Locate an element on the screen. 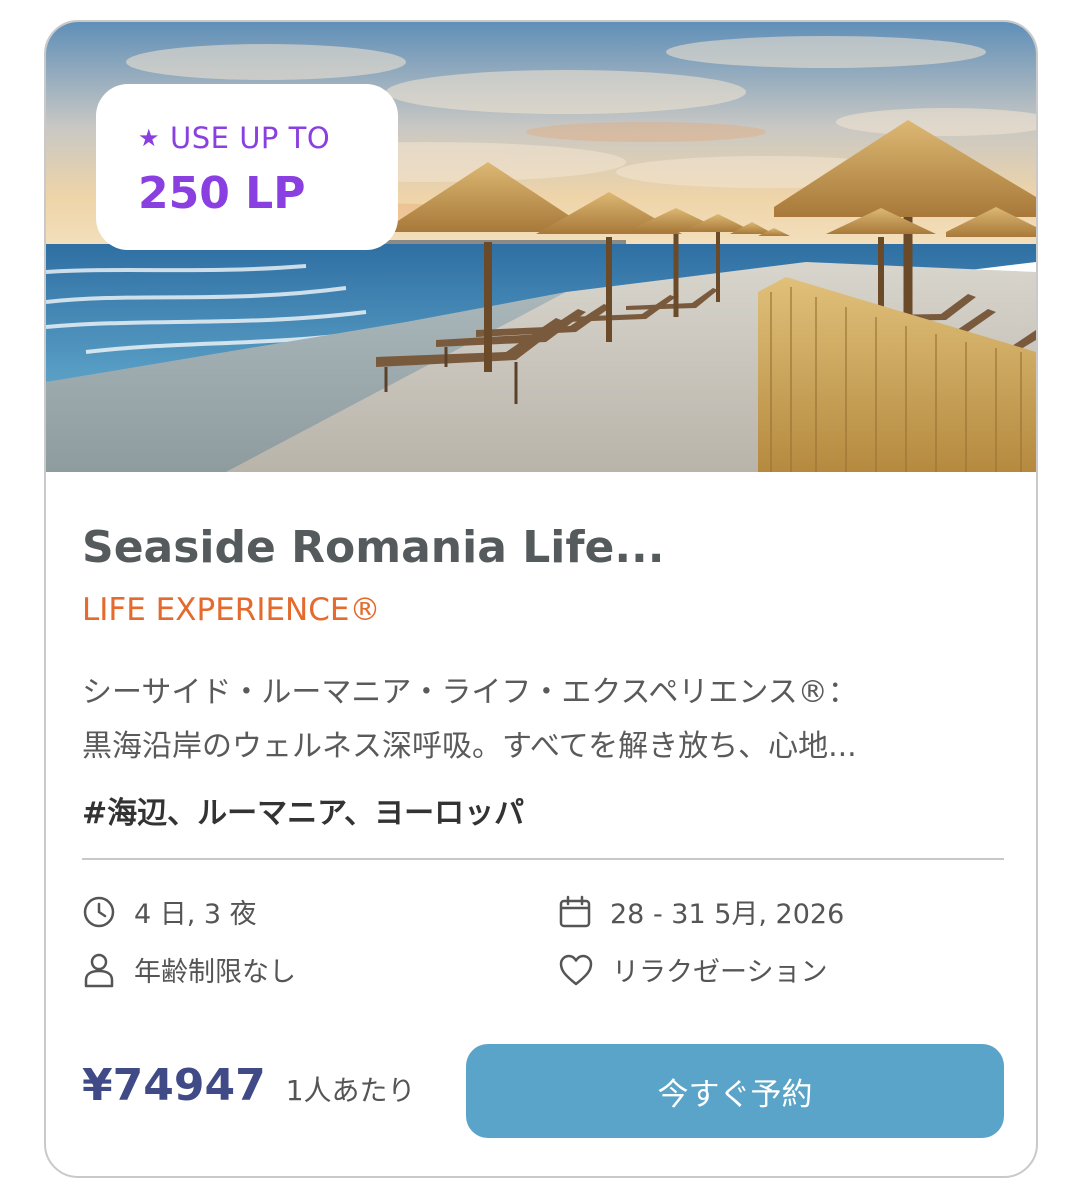  calendar-icon is located at coordinates (575, 911).